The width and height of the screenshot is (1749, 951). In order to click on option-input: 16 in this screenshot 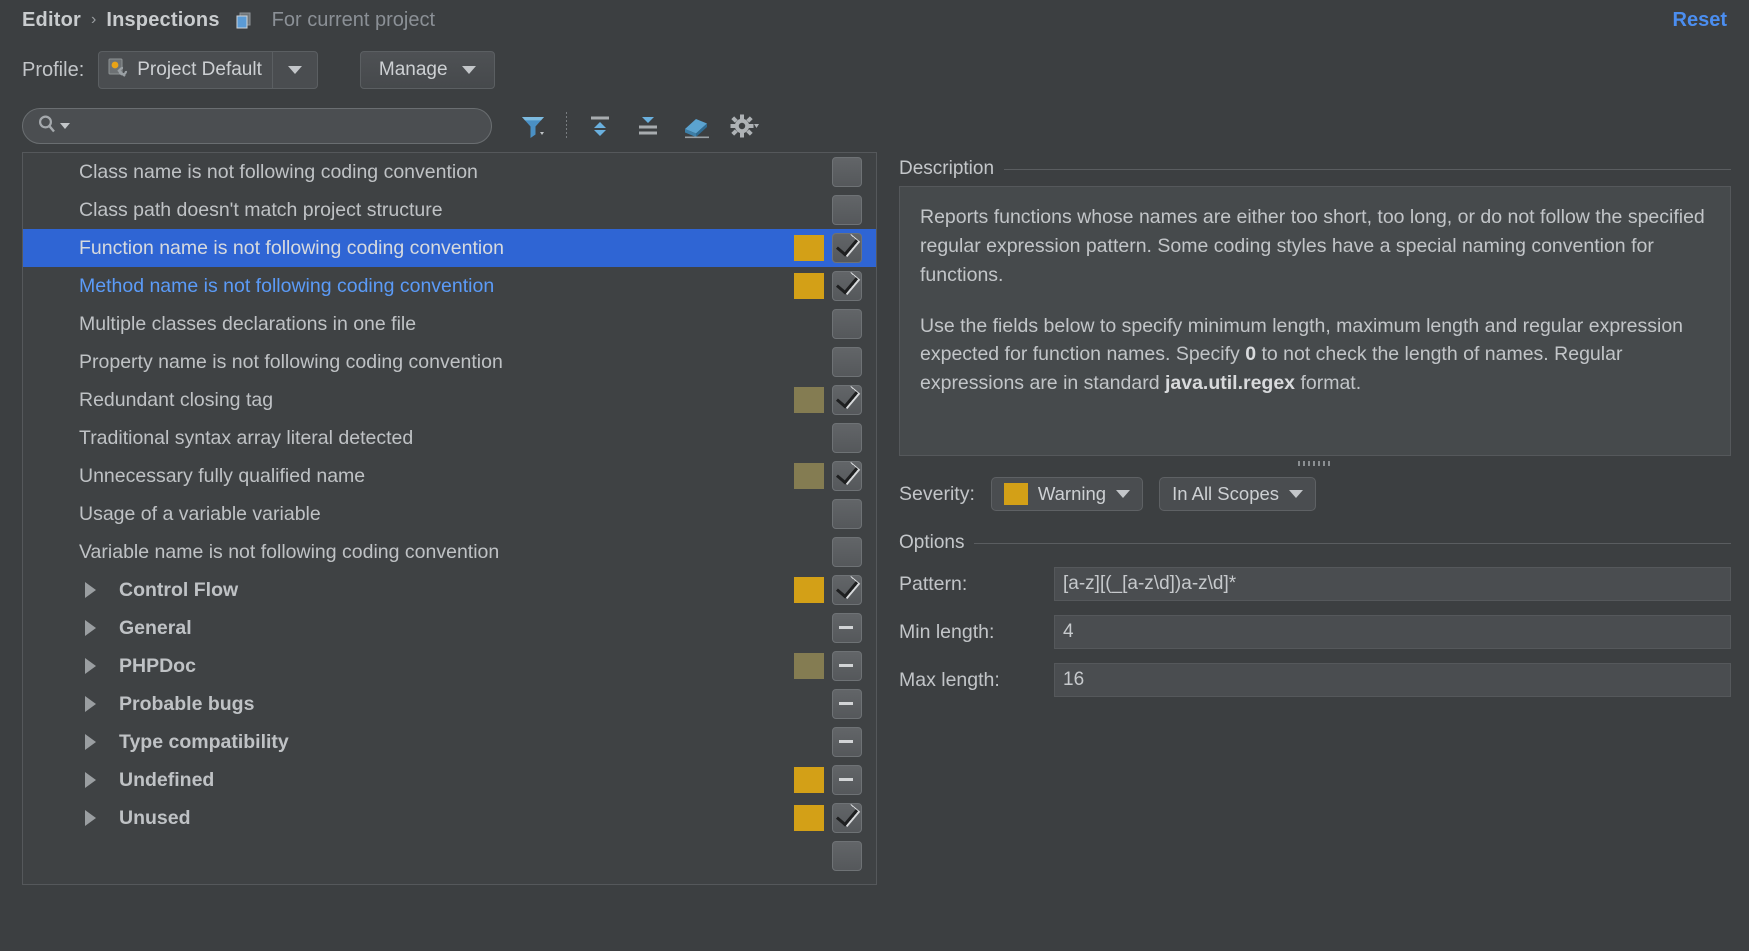, I will do `click(1392, 680)`.